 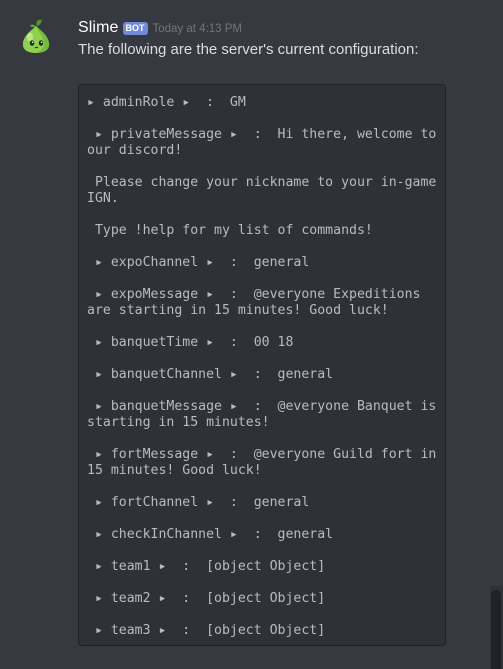 What do you see at coordinates (198, 262) in the screenshot?
I see `config-line: ▸ expoChannel ▸ : general` at bounding box center [198, 262].